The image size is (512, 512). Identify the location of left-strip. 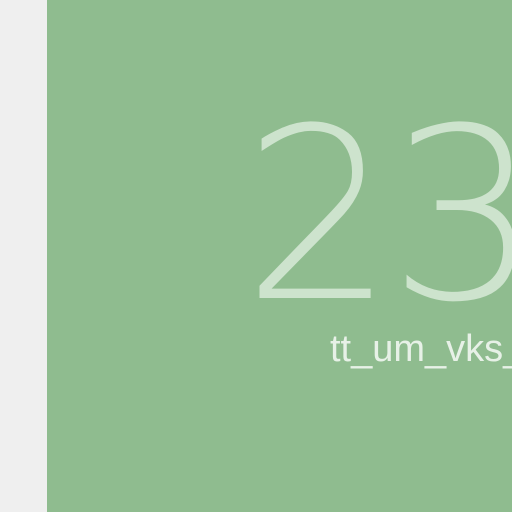
(23, 256).